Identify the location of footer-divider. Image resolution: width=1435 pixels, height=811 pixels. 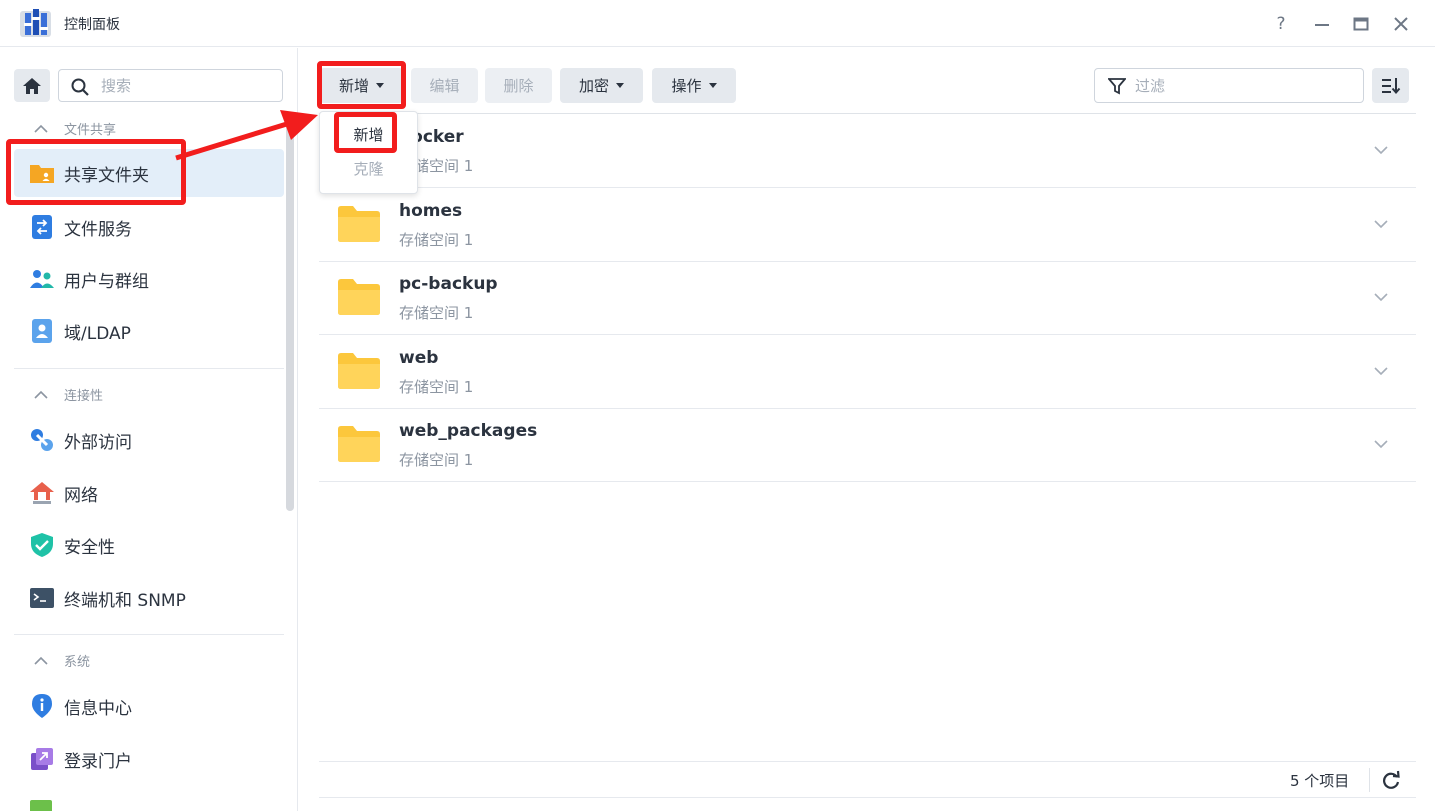
(867, 761).